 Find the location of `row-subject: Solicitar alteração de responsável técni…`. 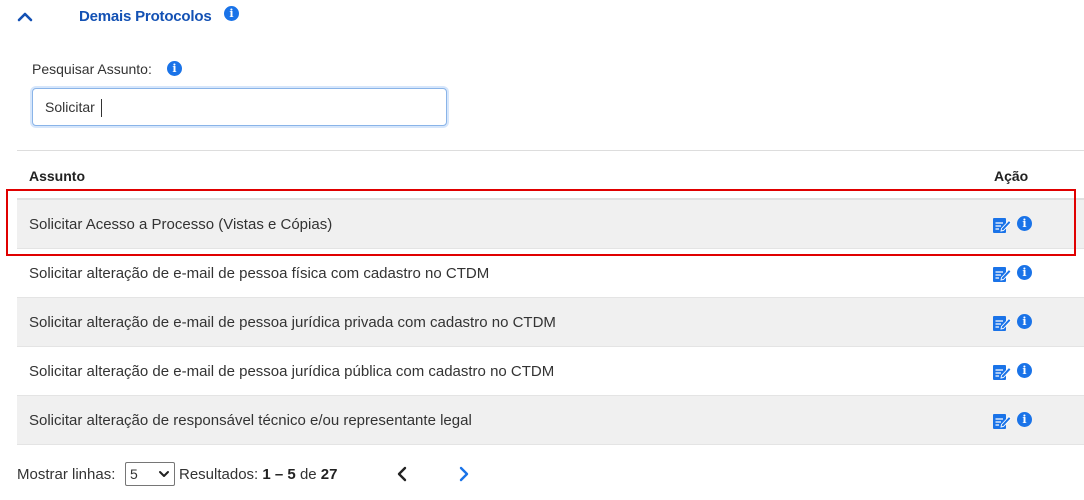

row-subject: Solicitar alteração de responsável técni… is located at coordinates (250, 420).